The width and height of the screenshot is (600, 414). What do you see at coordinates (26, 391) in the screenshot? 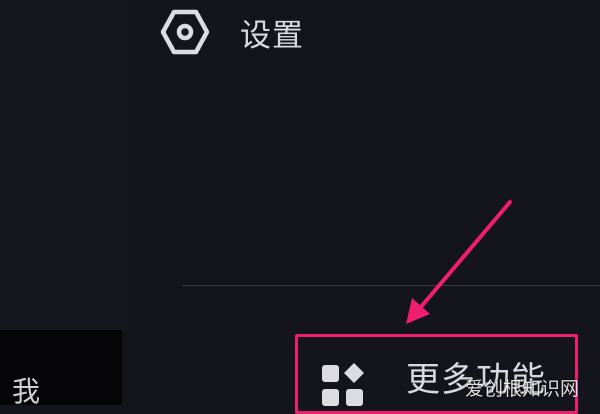
I see `me-tab-label: 我` at bounding box center [26, 391].